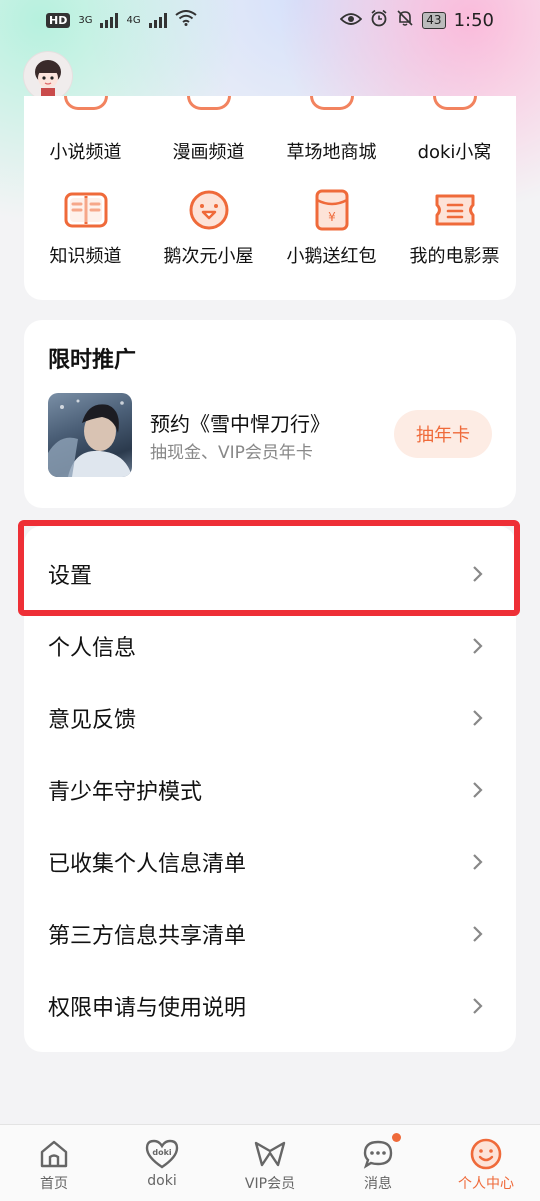 Image resolution: width=540 pixels, height=1201 pixels. Describe the element at coordinates (85, 256) in the screenshot. I see `channel-label: 知识频道` at that location.